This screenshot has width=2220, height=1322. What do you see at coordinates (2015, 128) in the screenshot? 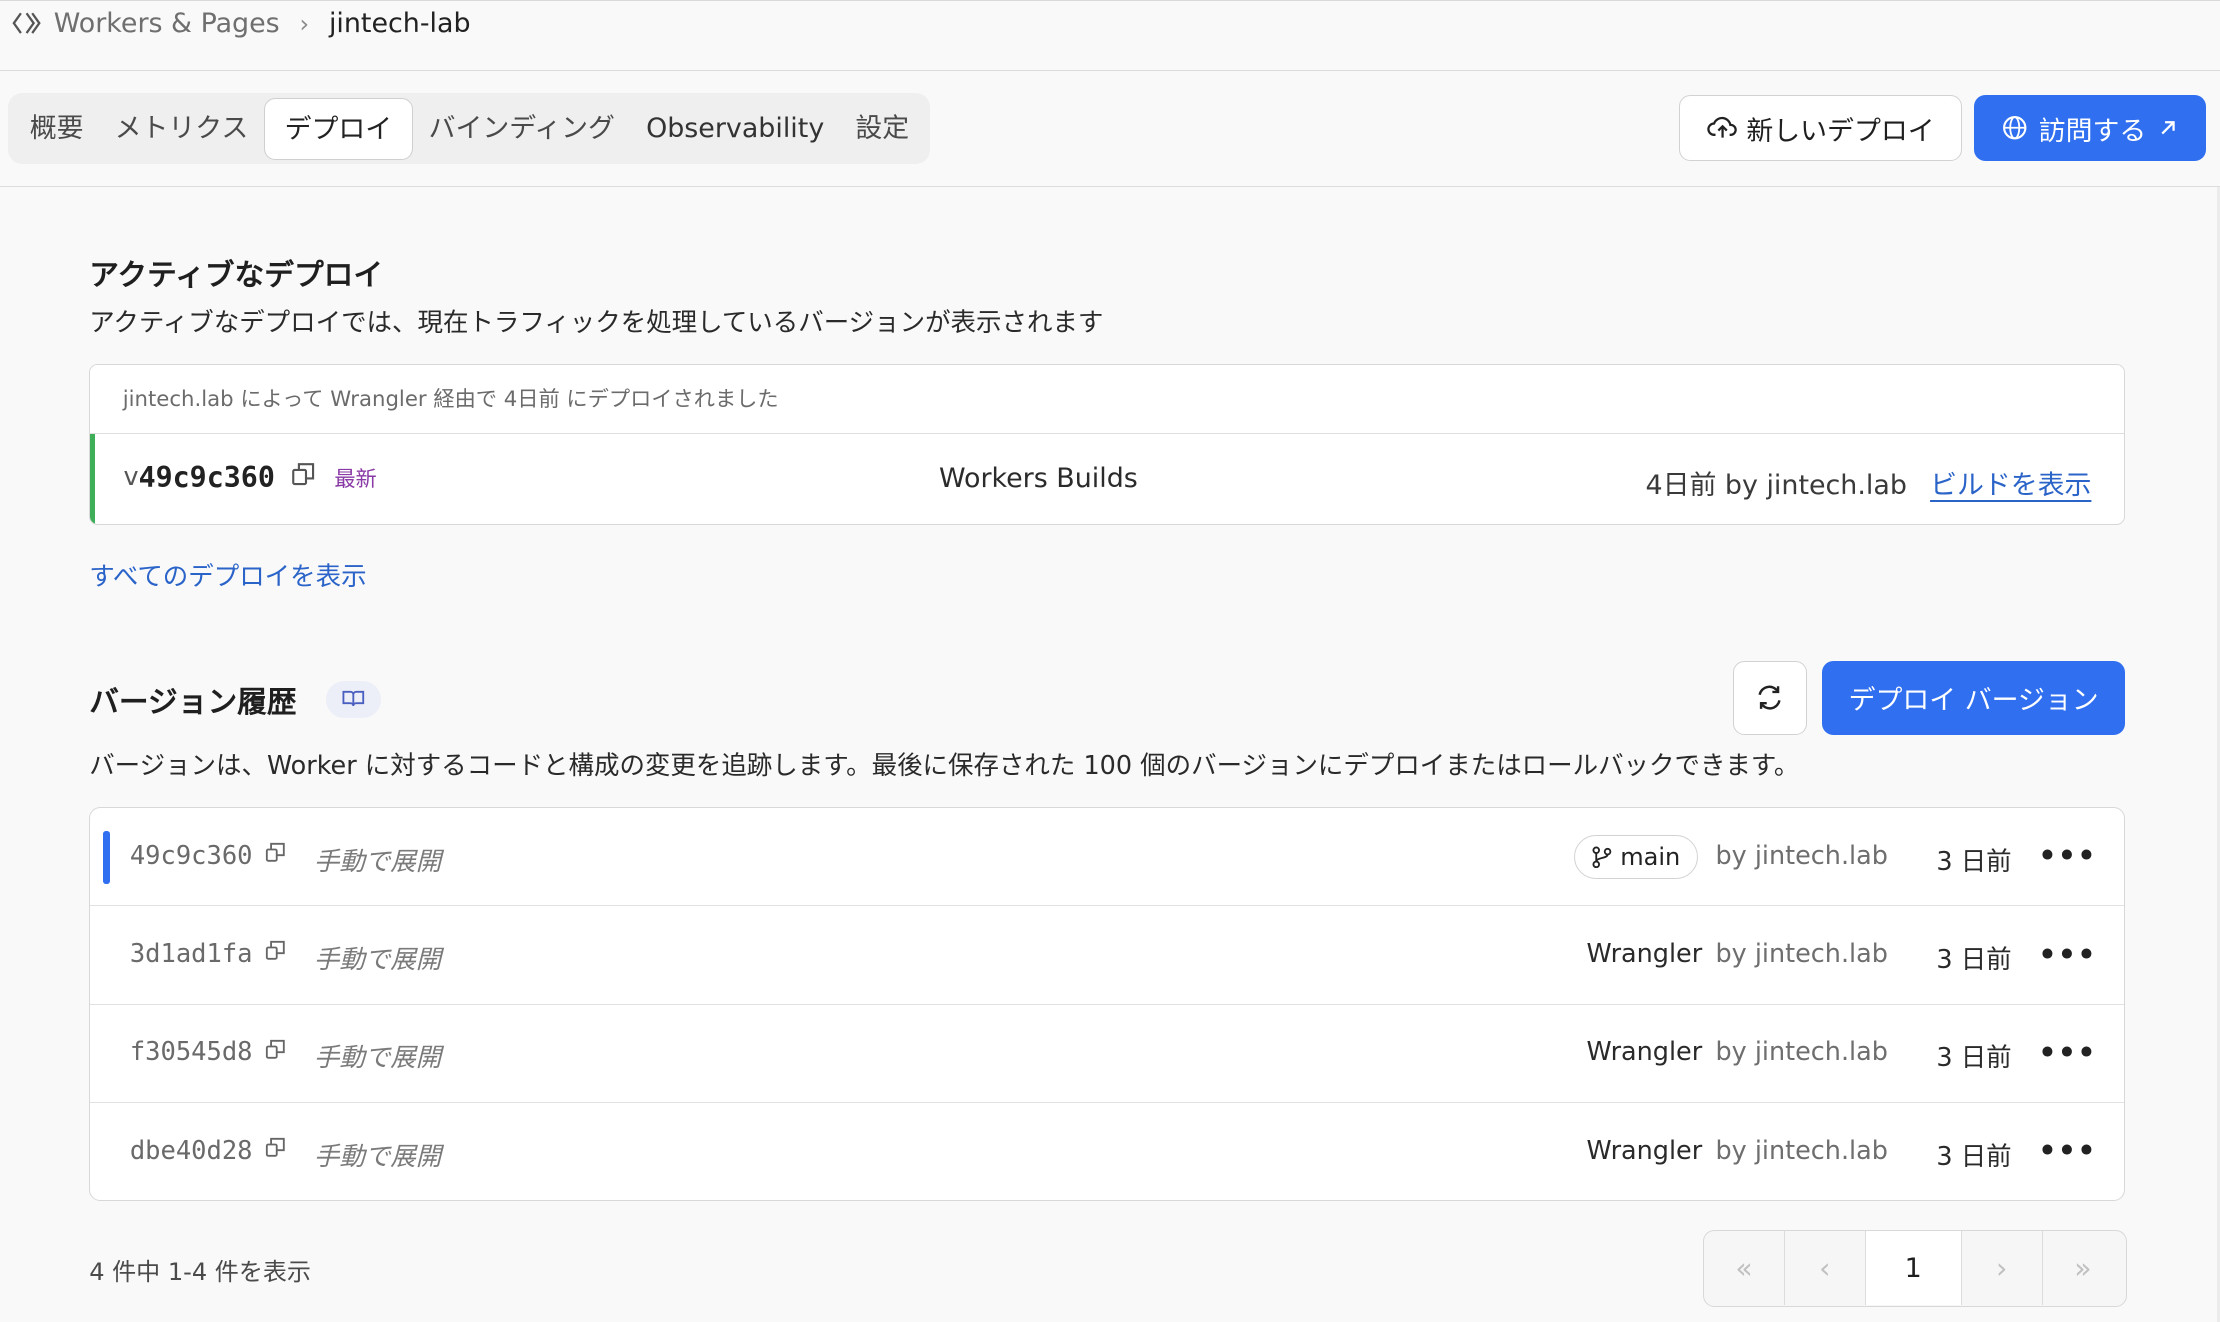
I see `globe-icon` at bounding box center [2015, 128].